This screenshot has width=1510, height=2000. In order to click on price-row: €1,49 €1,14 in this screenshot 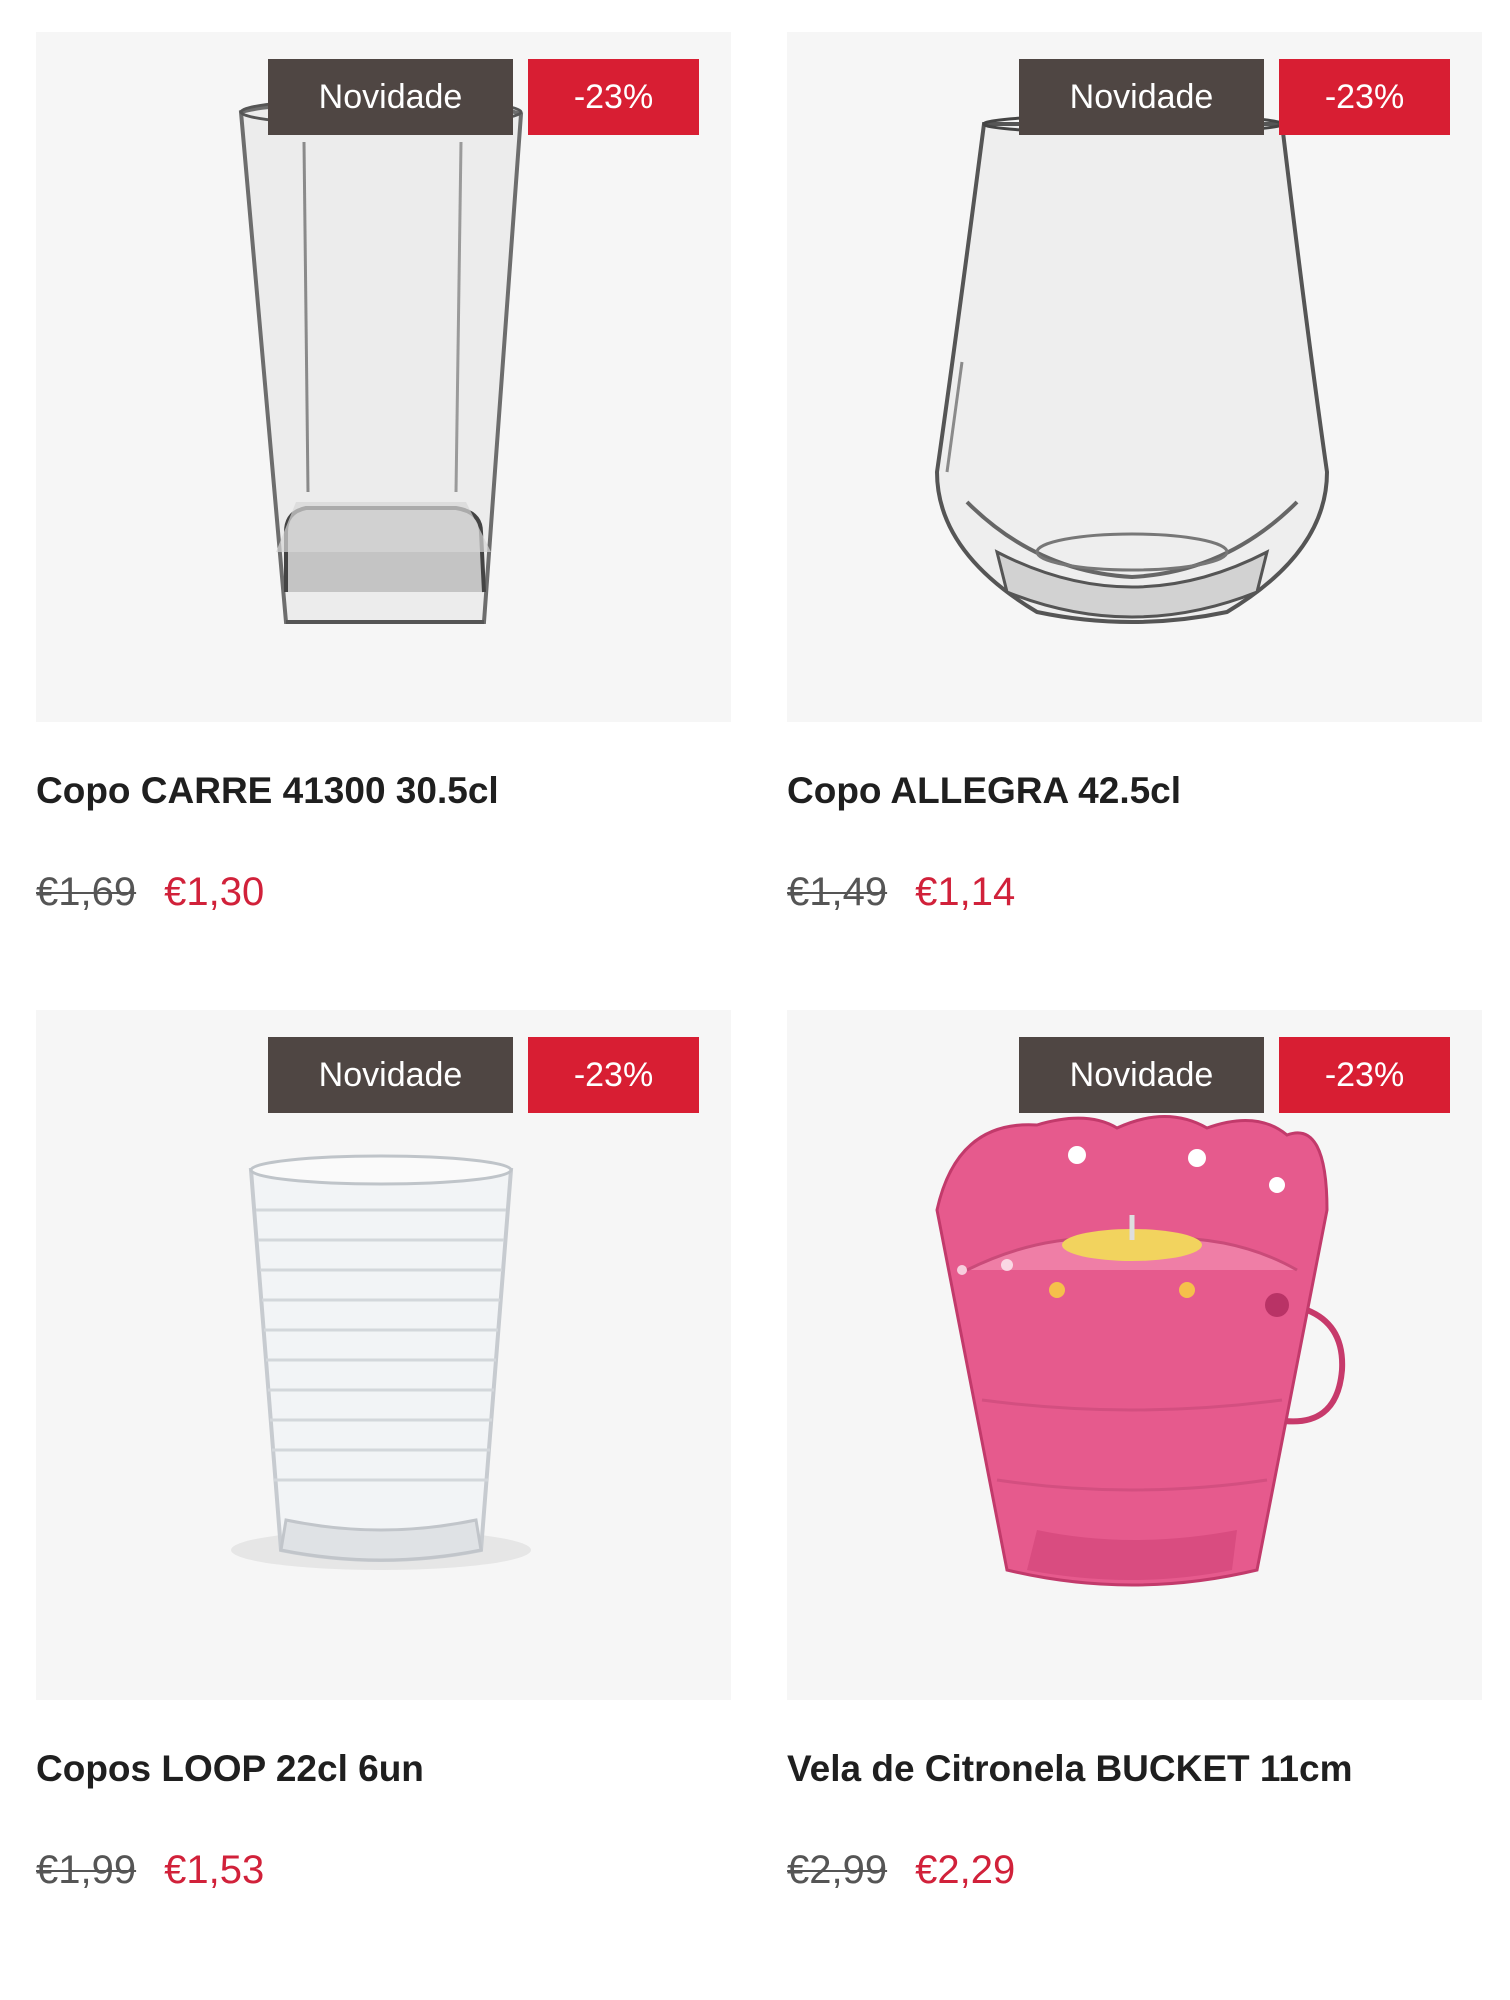, I will do `click(901, 892)`.